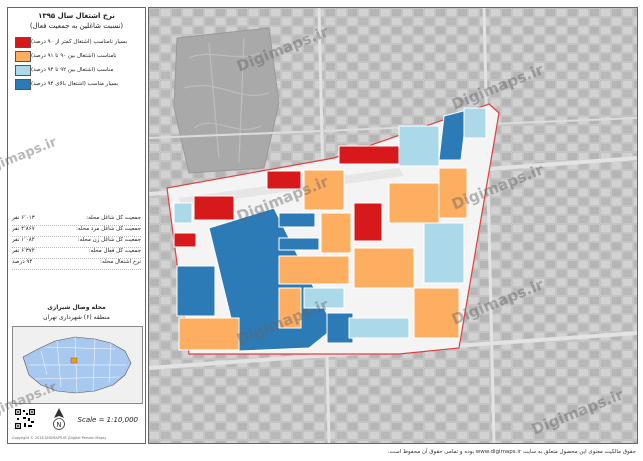 Image resolution: width=643 pixels, height=461 pixels. What do you see at coordinates (79, 42) in the screenshot?
I see `legend-label: بسیار نامناسب (اشتغال کمتر از ۹۰ درصد)` at bounding box center [79, 42].